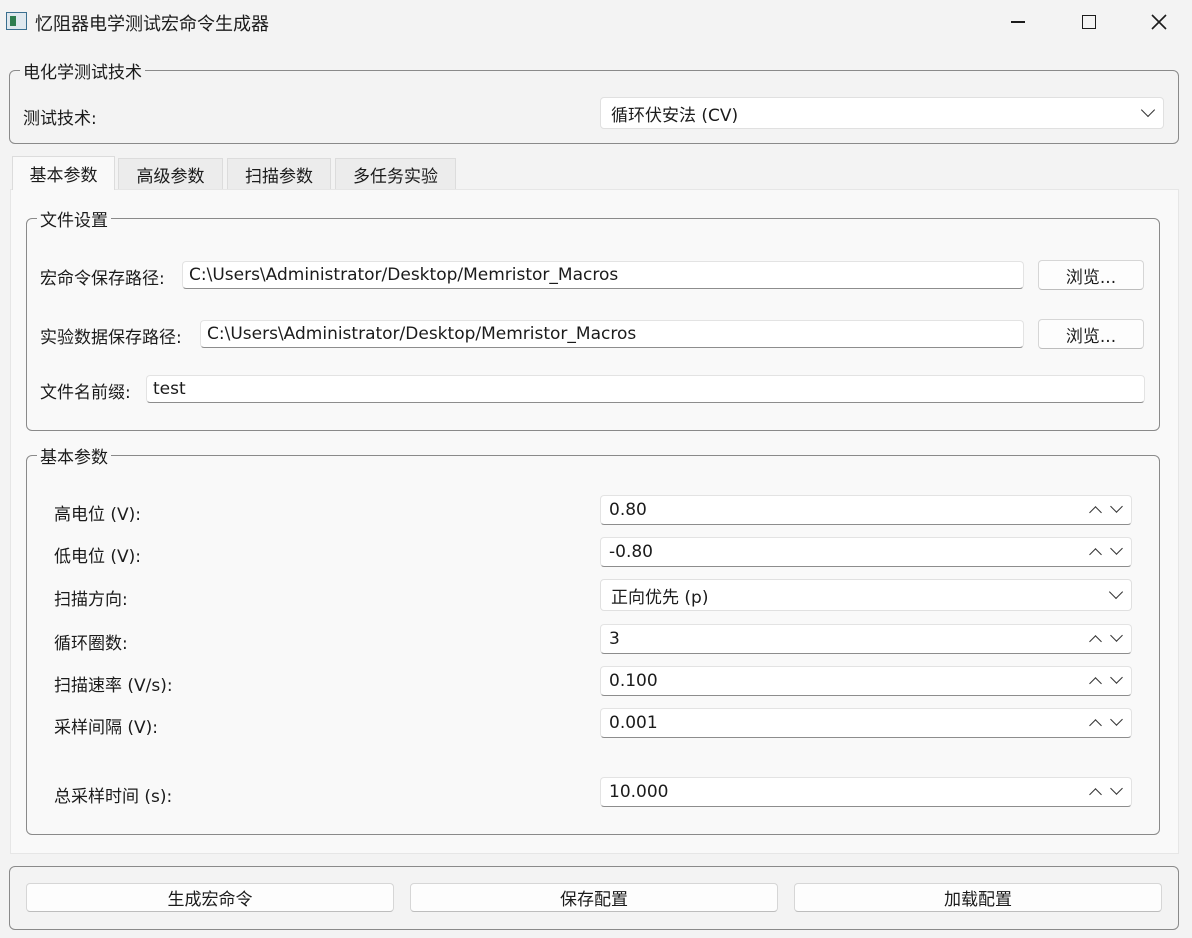 Image resolution: width=1192 pixels, height=938 pixels. Describe the element at coordinates (169, 389) in the screenshot. I see `prefix-value: test` at that location.